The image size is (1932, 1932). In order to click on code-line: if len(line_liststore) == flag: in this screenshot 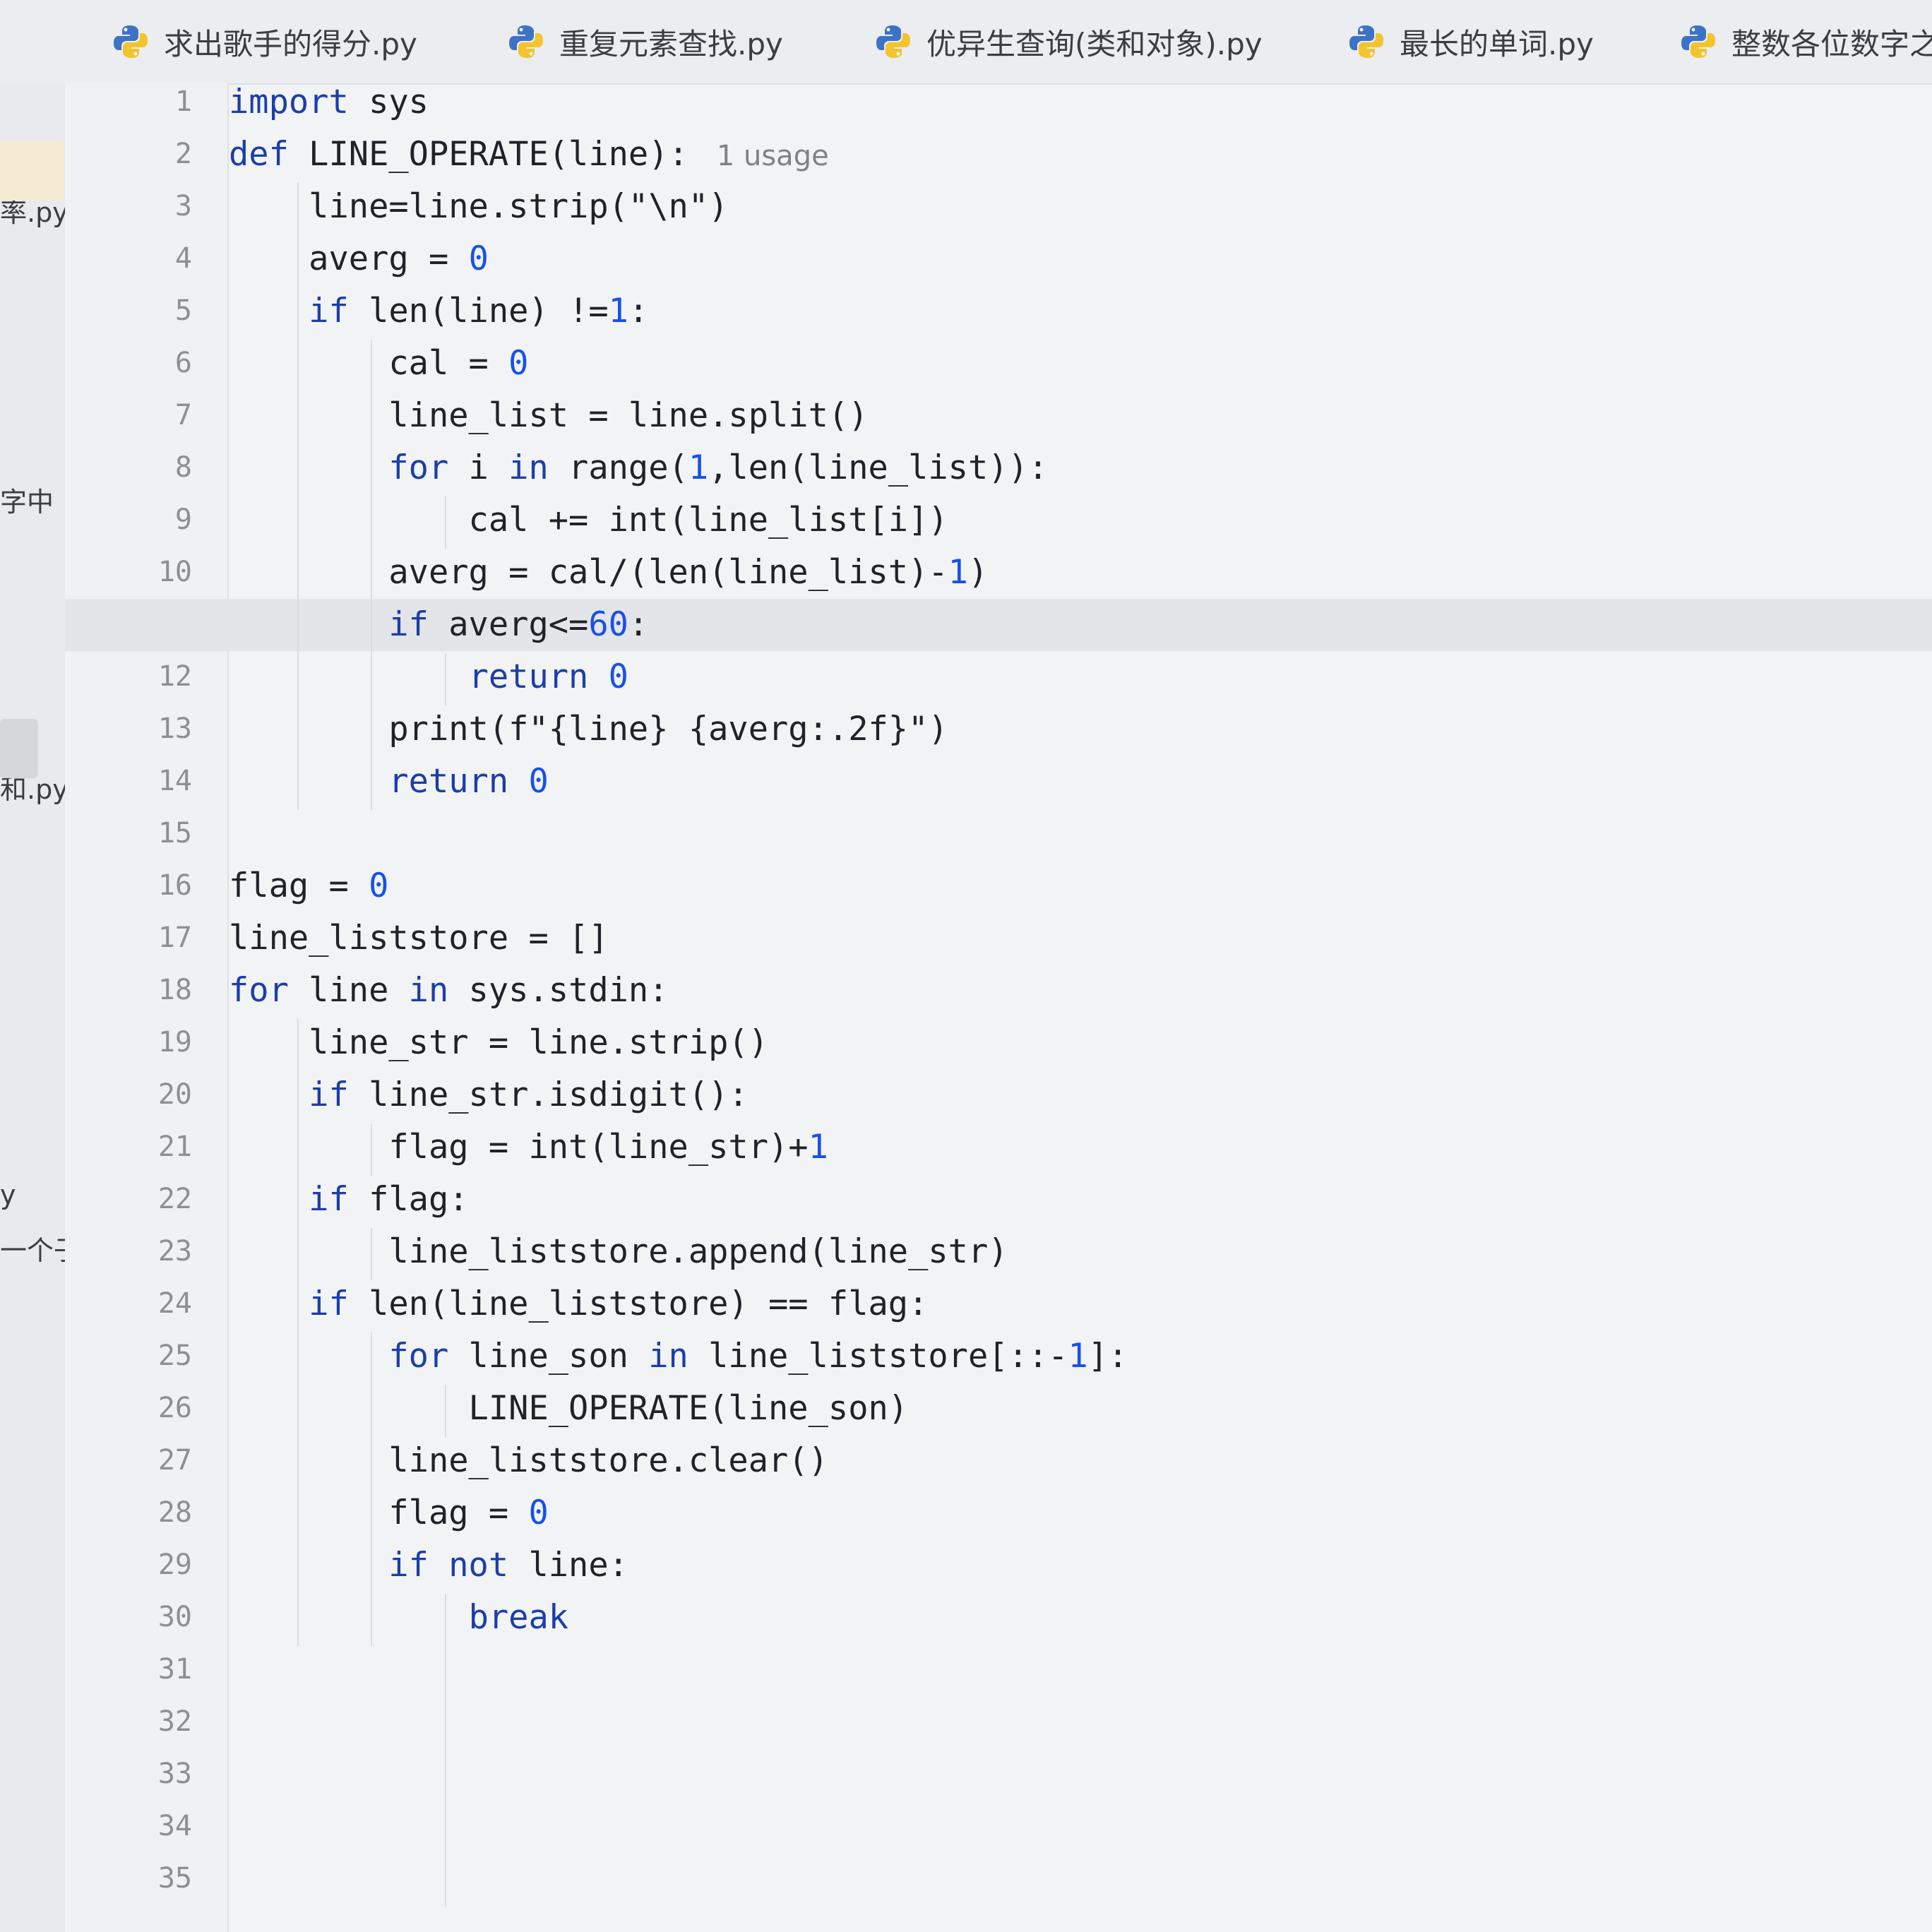, I will do `click(578, 1304)`.